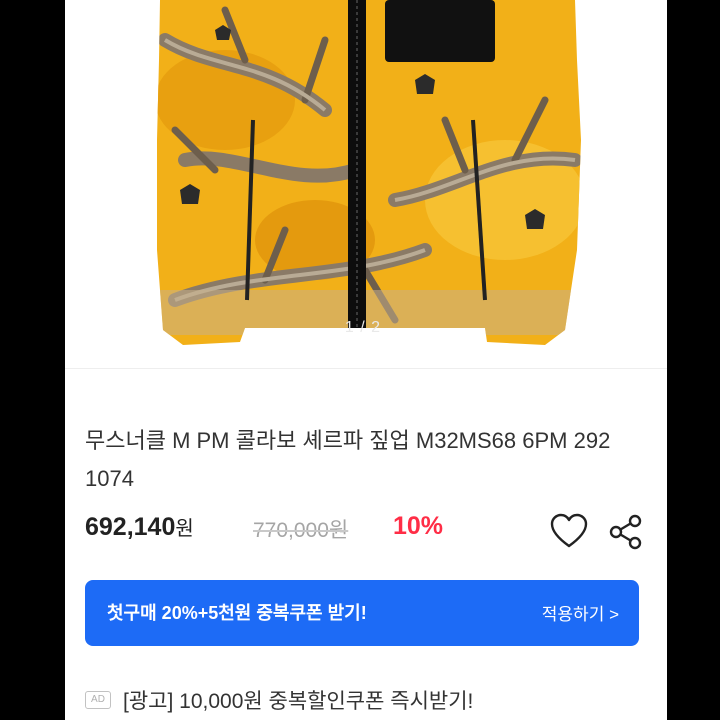  I want to click on ad-banner: AD [광고] 10,000원 중복할인쿠폰 즉시받기!, so click(370, 699).